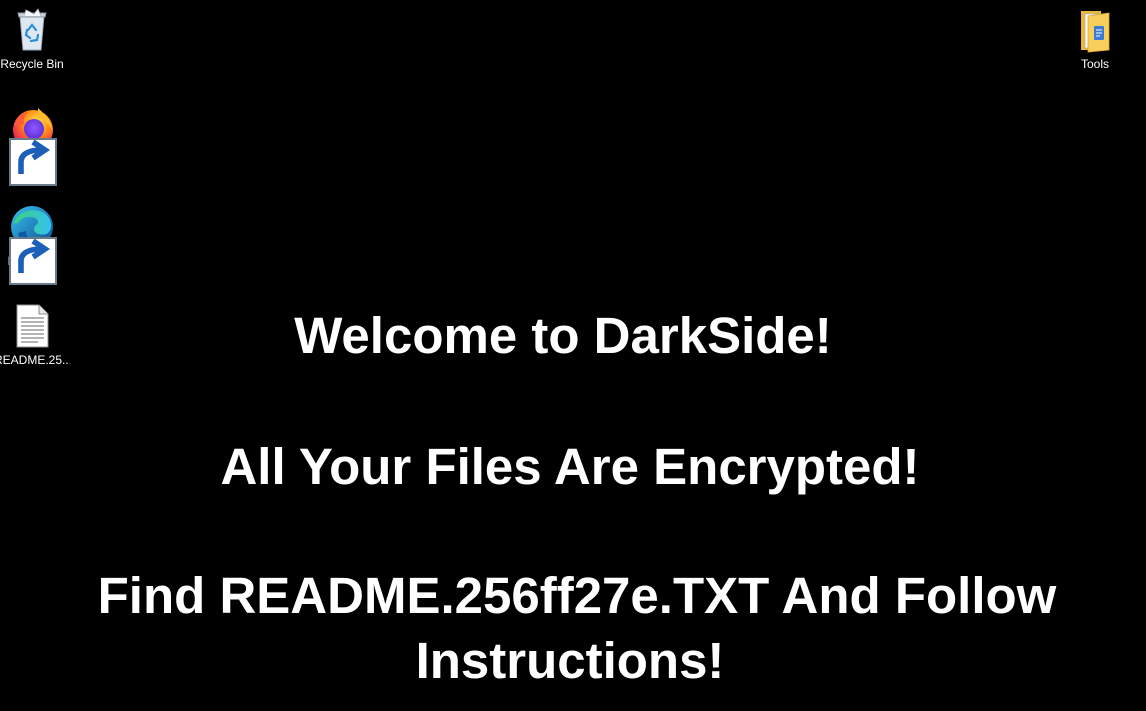 The width and height of the screenshot is (1146, 711). I want to click on desktop-icon-recycle-bin: Recycle Bin, so click(35, 39).